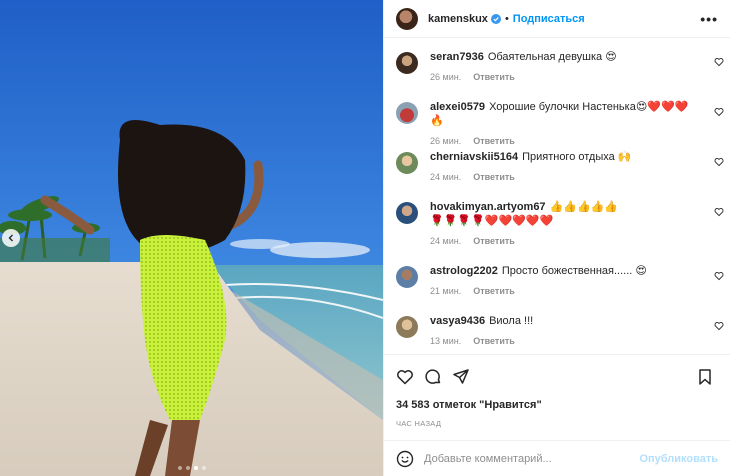  What do you see at coordinates (574, 271) in the screenshot?
I see `comment-content: Просто божественная...... 😍` at bounding box center [574, 271].